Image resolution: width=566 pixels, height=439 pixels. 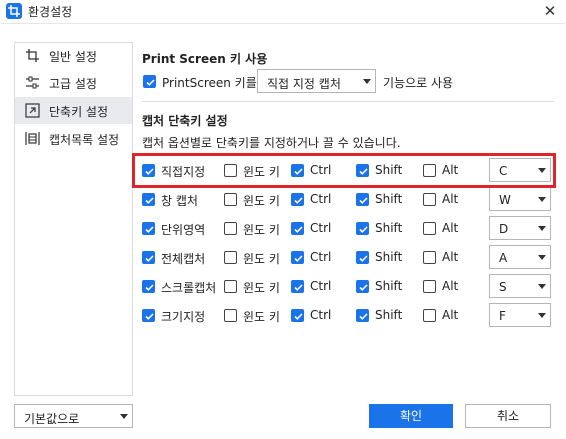 I want to click on shortcut-key-select: W, so click(x=520, y=199).